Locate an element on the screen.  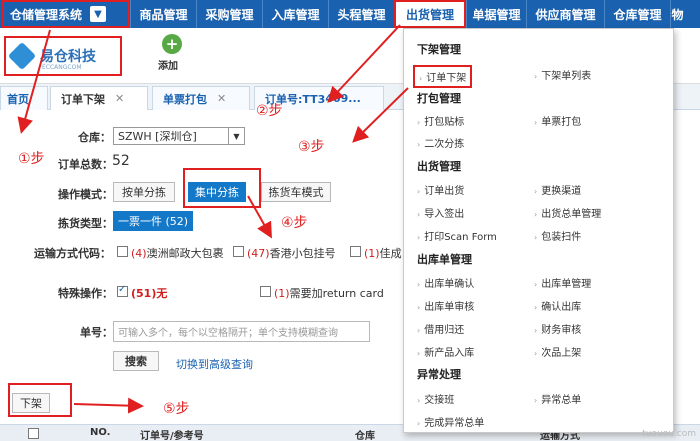
step-4-label: ④步 is located at coordinates (294, 223).